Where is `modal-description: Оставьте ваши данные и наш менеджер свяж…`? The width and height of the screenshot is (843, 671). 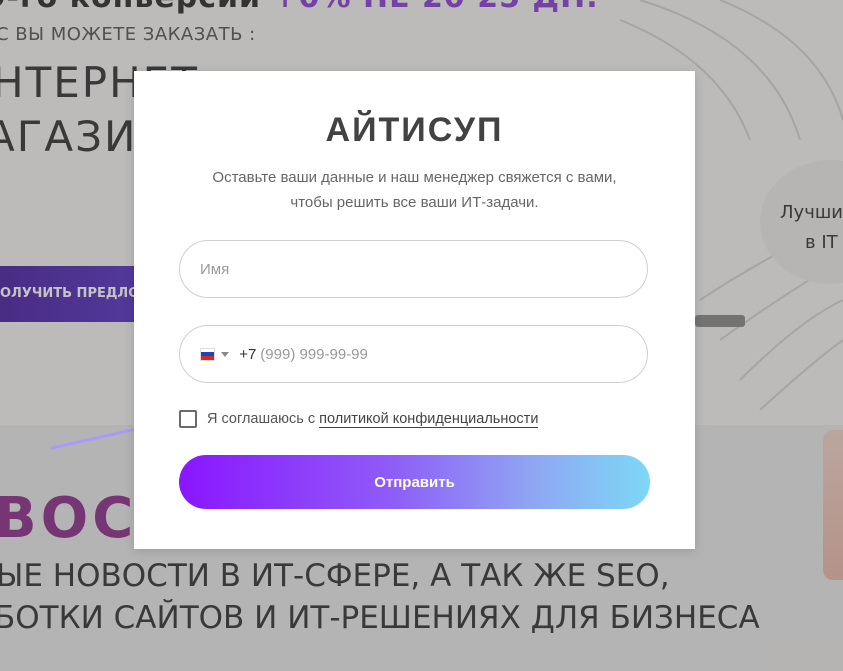
modal-description: Оставьте ваши данные и наш менеджер свяж… is located at coordinates (414, 190).